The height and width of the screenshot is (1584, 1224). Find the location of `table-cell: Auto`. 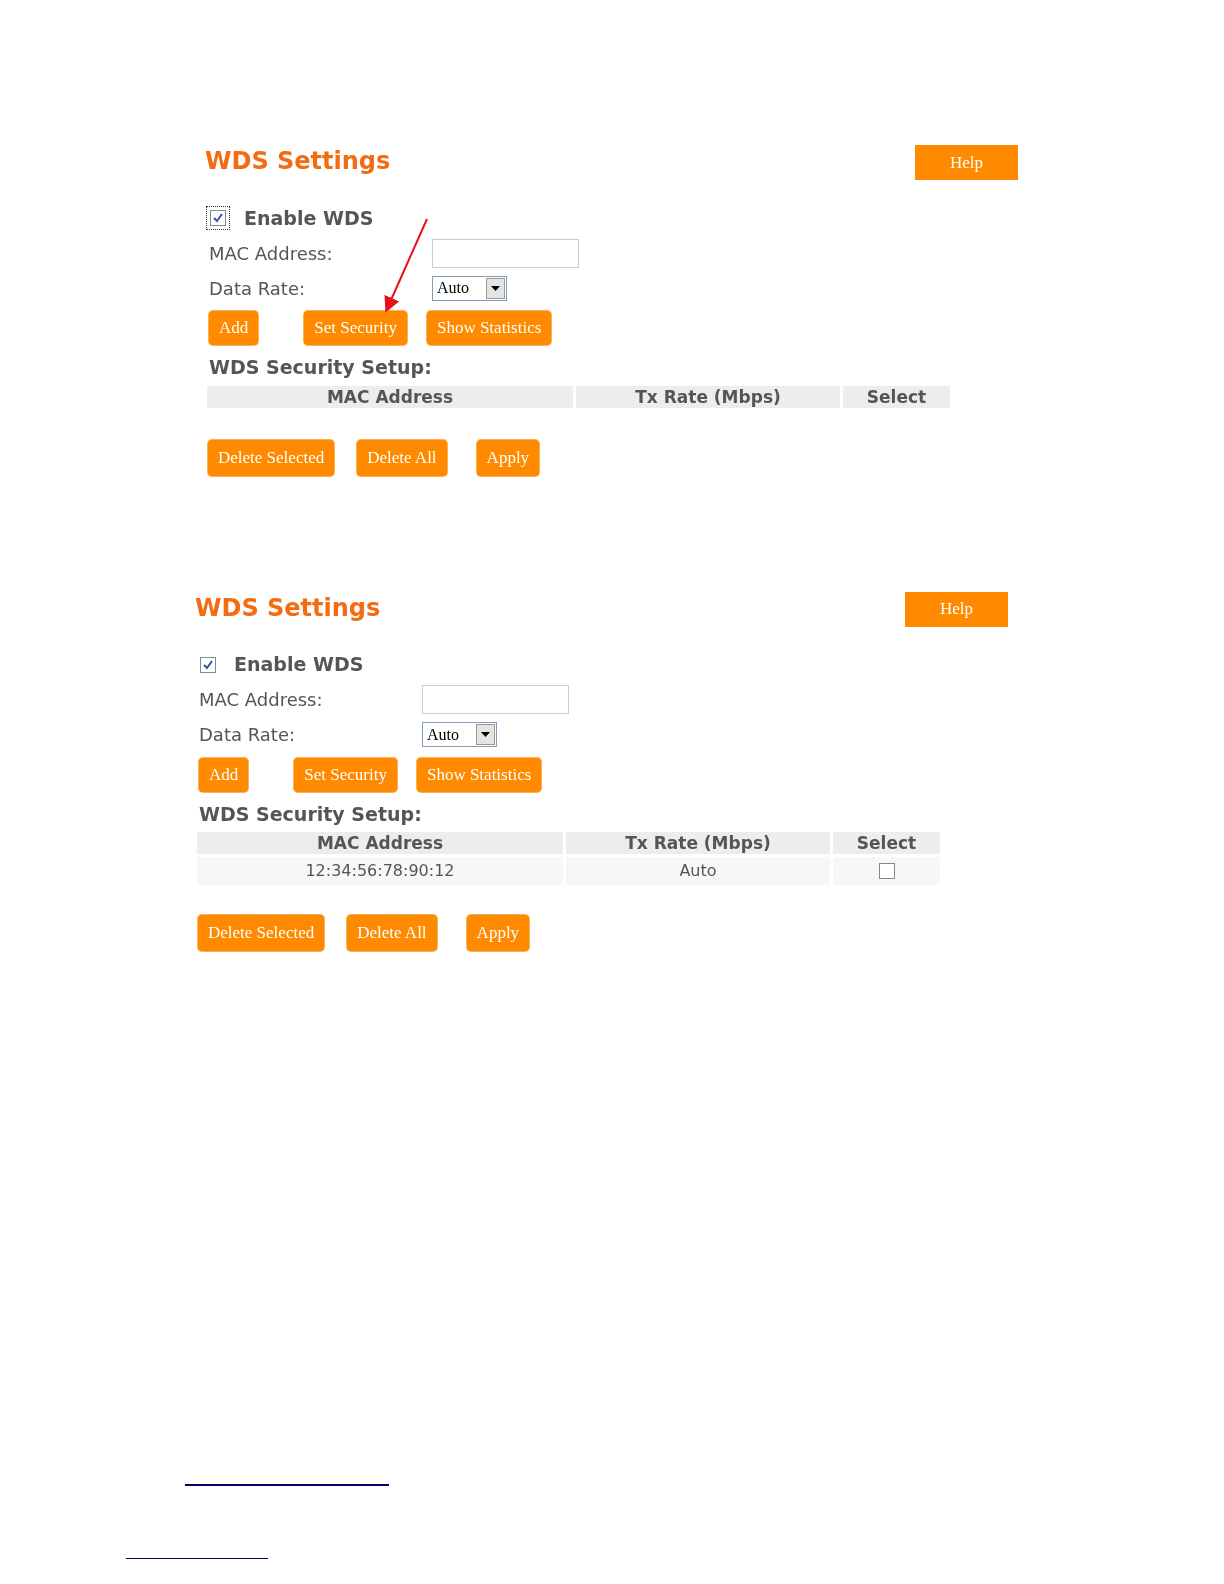

table-cell: Auto is located at coordinates (698, 871).